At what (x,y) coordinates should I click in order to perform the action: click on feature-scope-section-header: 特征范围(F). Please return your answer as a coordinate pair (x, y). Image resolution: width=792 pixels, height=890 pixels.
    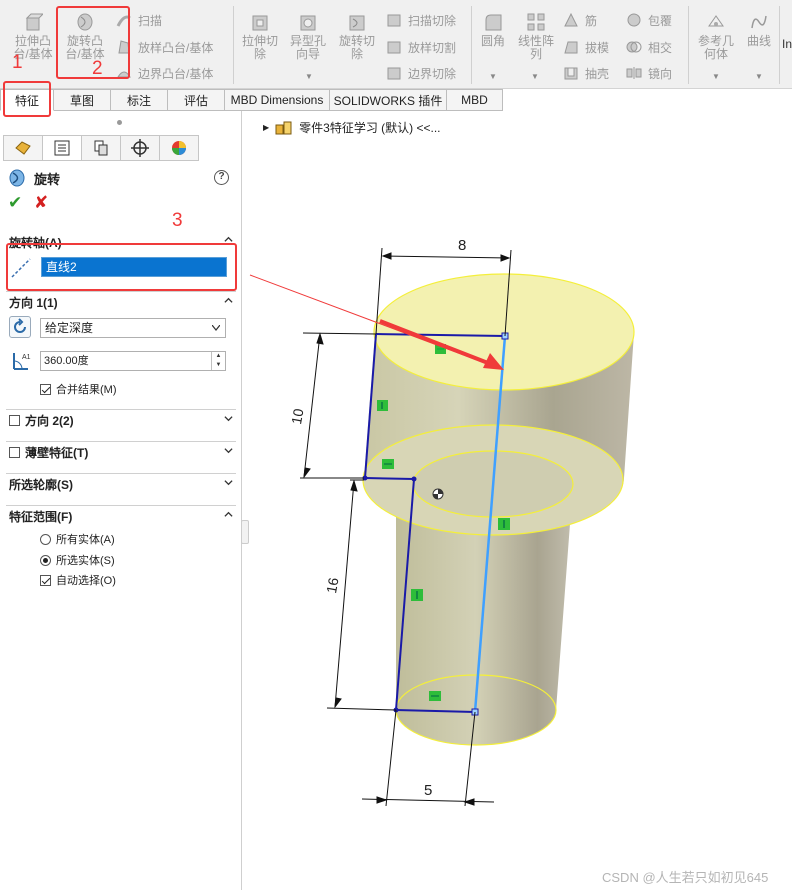
    Looking at the image, I should click on (121, 516).